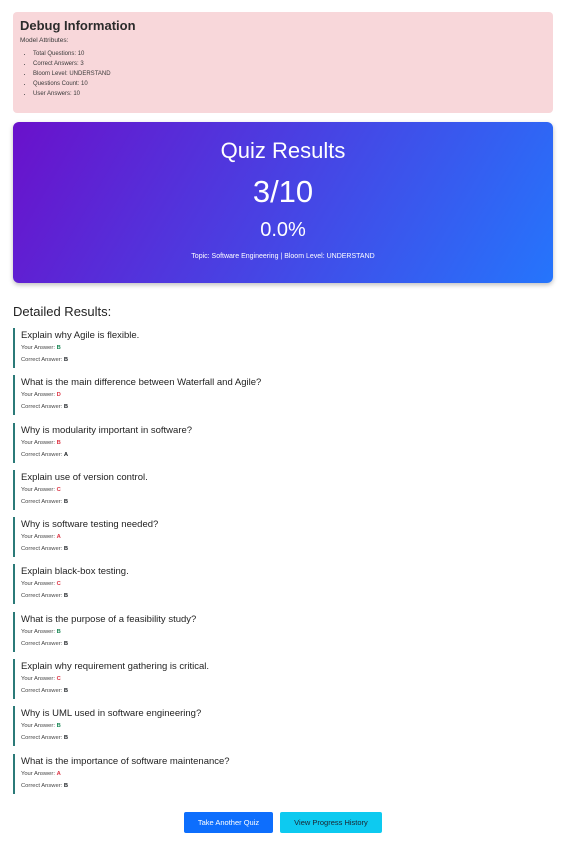 Image resolution: width=573 pixels, height=860 pixels. I want to click on debug-item: Bloom Level: UNDERSTAND, so click(289, 74).